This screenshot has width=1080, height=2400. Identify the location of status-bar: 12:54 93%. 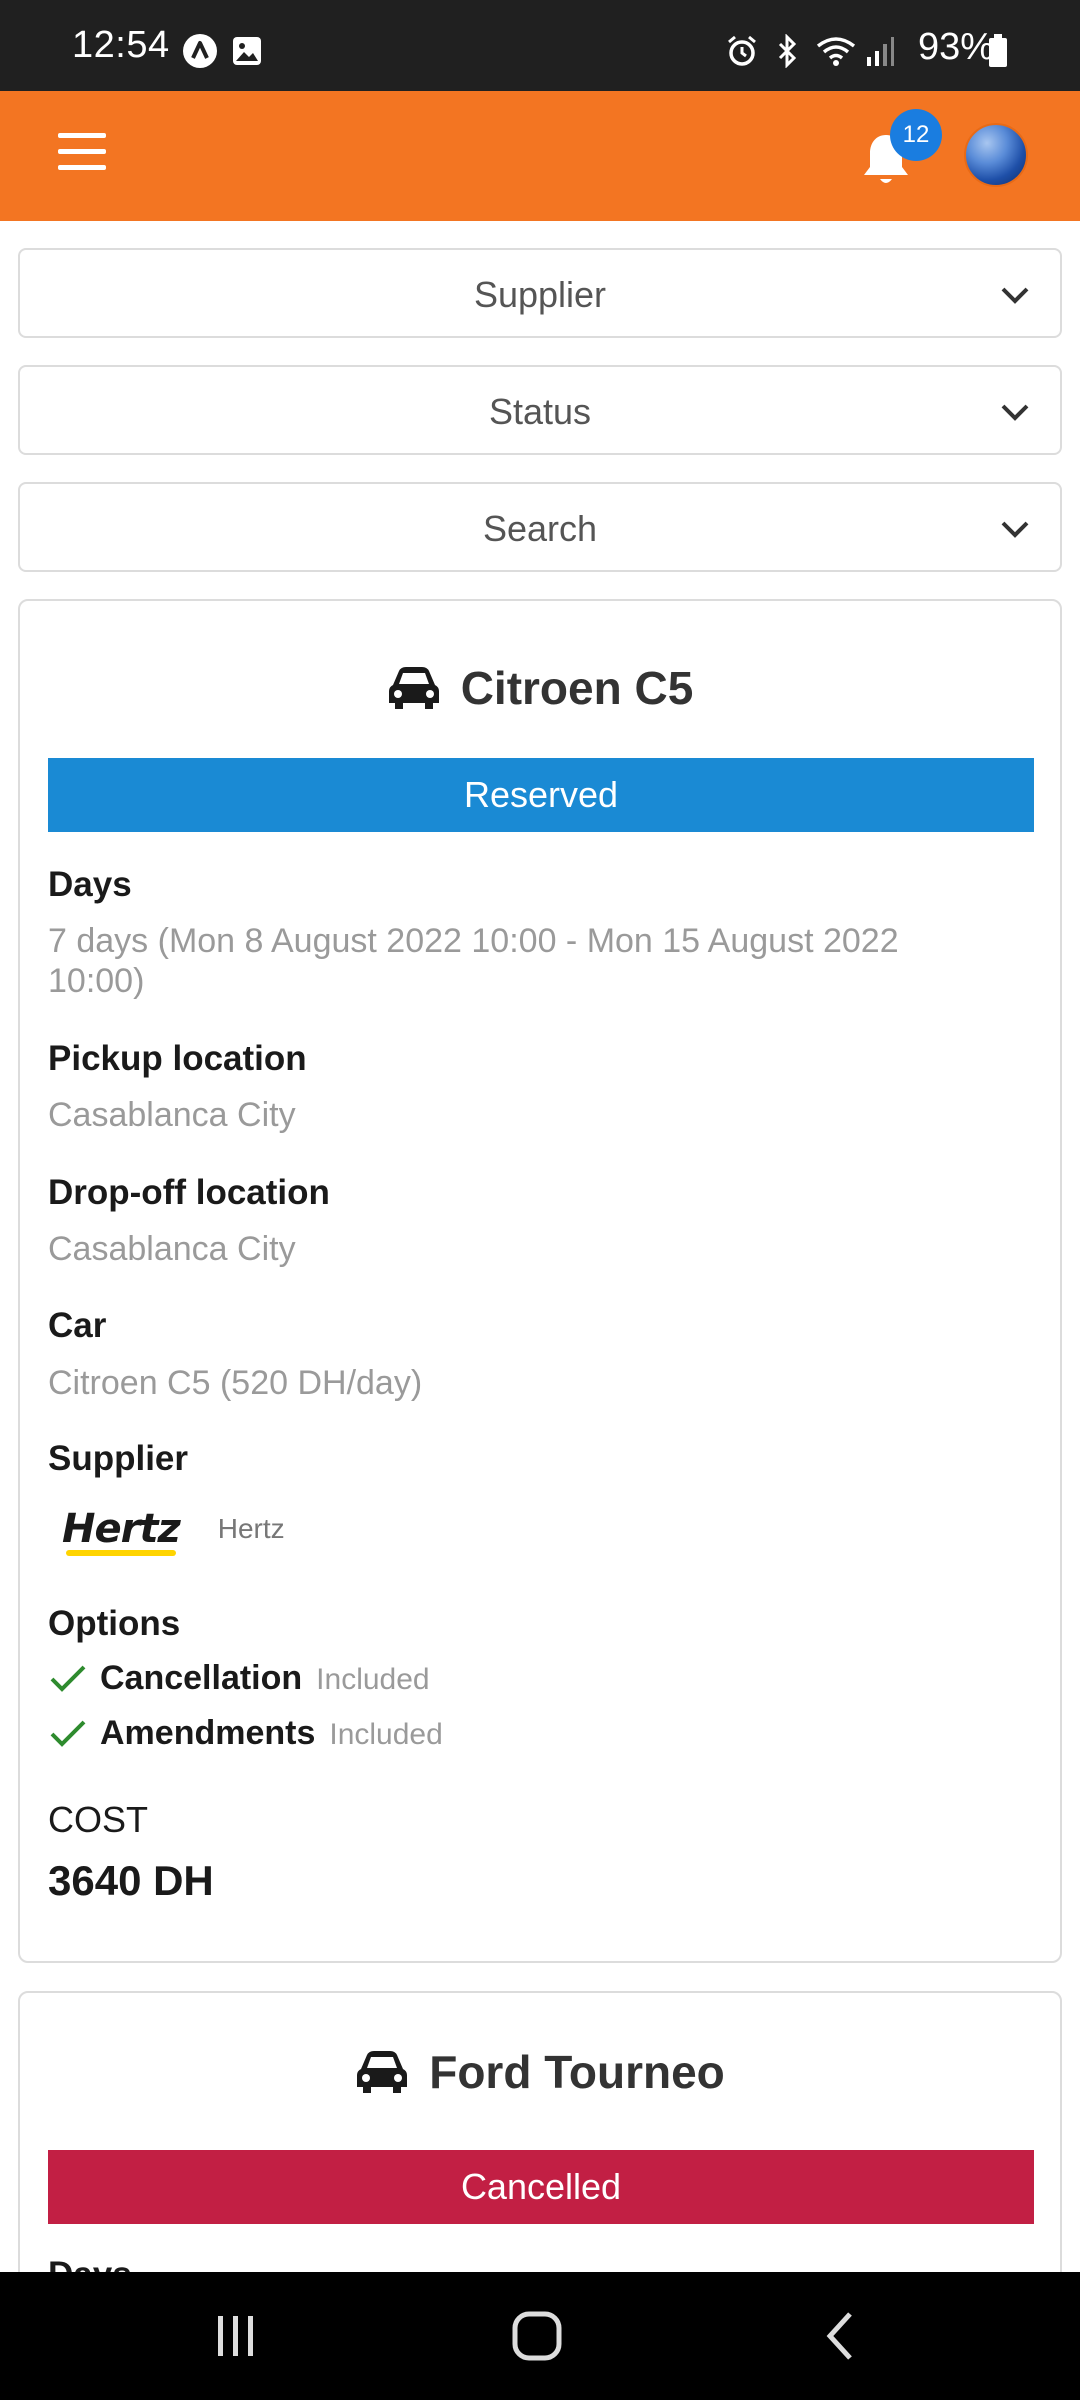
(540, 45).